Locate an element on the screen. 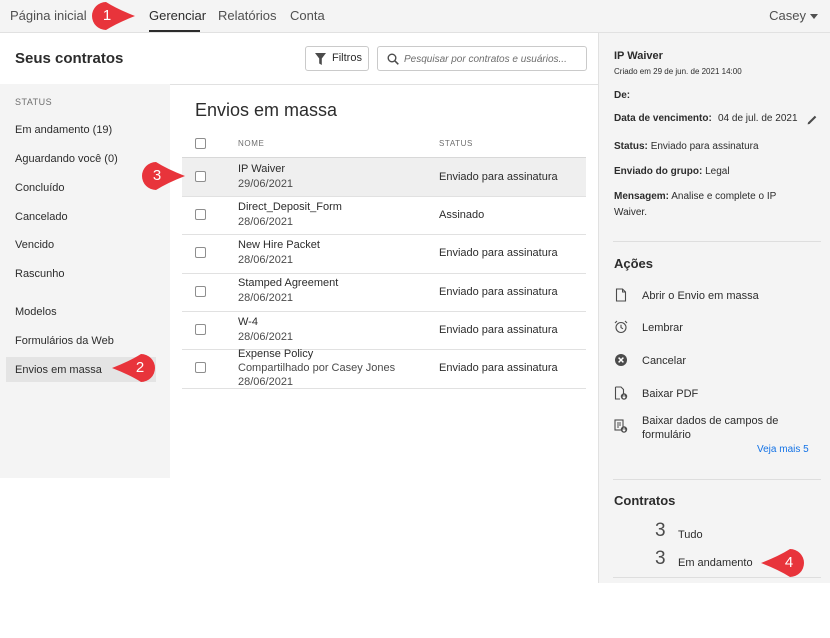 This screenshot has width=830, height=638. user-name: Casey is located at coordinates (787, 15).